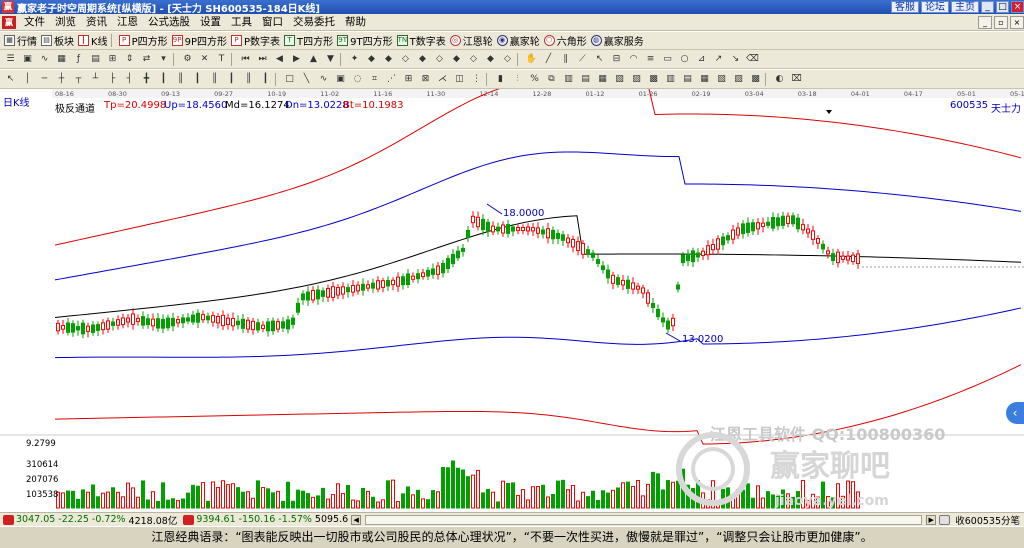 This screenshot has height=548, width=1024. Describe the element at coordinates (95, 59) in the screenshot. I see `table-icon: ▤` at that location.